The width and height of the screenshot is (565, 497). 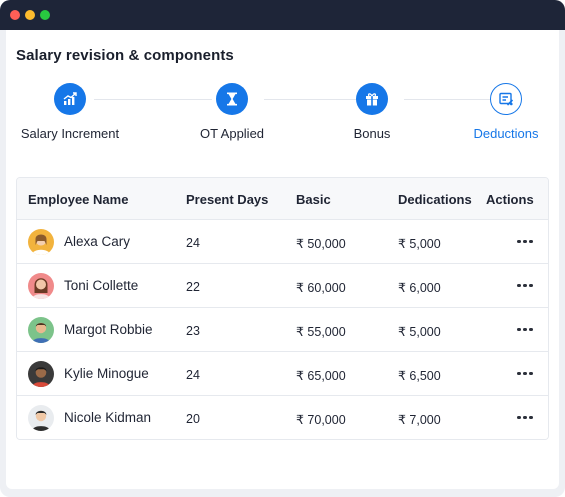 What do you see at coordinates (321, 288) in the screenshot?
I see `basic-salary-cell: ₹ 60,000` at bounding box center [321, 288].